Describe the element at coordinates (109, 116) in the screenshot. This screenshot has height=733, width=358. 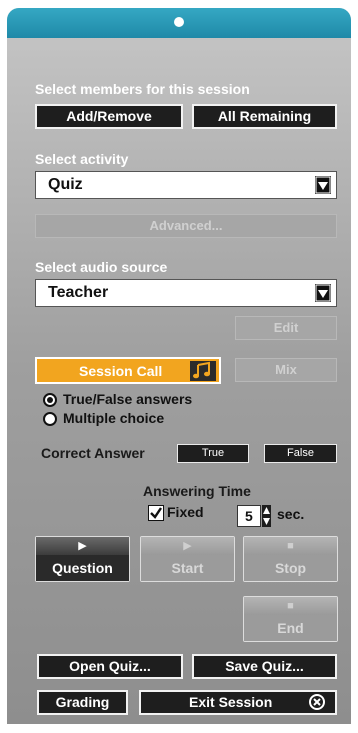
I see `add-remove-button: Add/Remove` at that location.